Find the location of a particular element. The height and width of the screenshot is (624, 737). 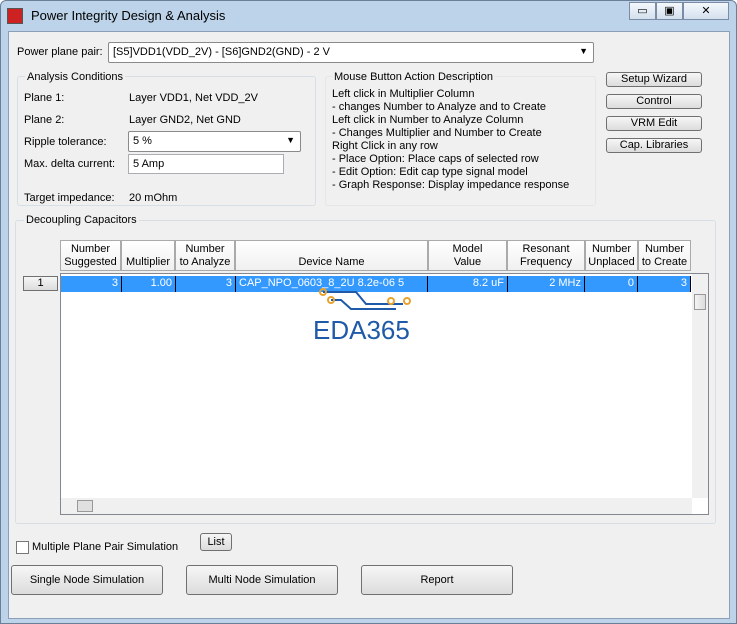

plane2-value: Layer GND2, Net GND is located at coordinates (185, 120).